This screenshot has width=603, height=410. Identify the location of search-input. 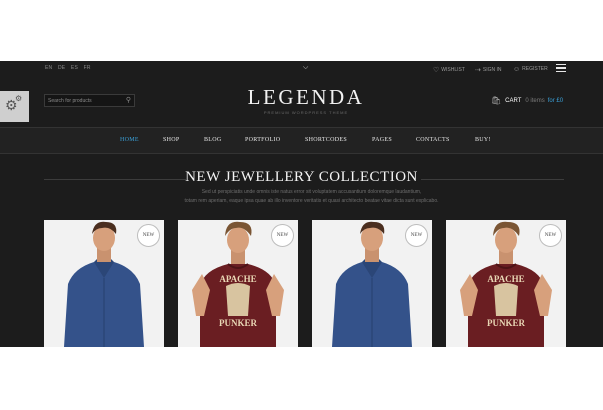
(84, 100).